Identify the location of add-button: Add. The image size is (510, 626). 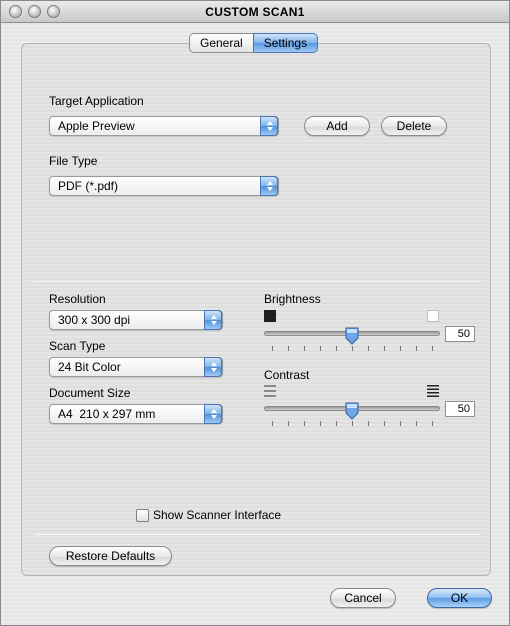
(337, 126).